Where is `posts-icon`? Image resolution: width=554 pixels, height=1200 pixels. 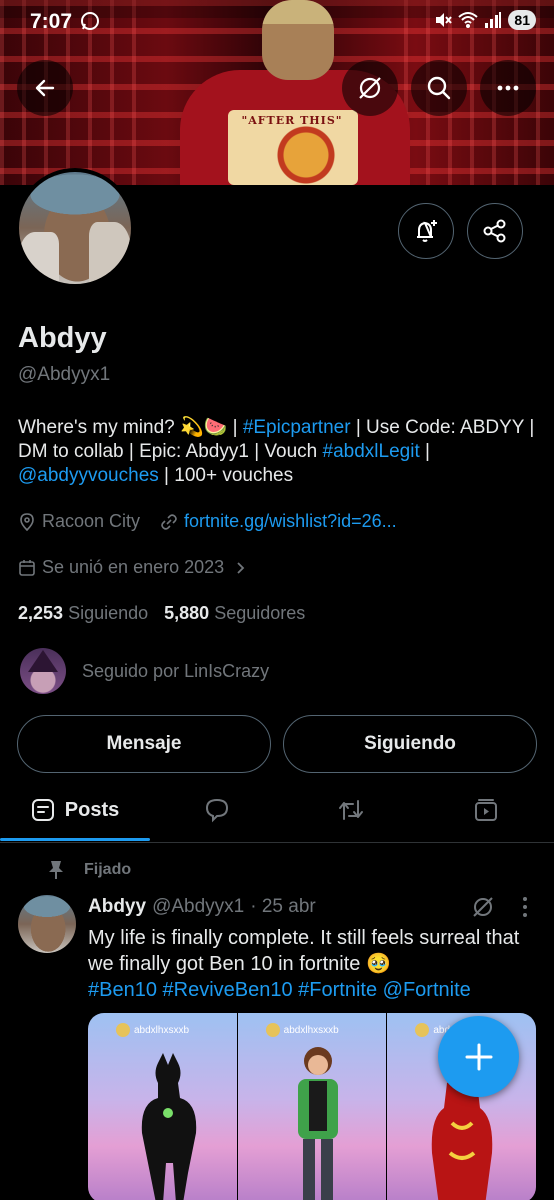
posts-icon is located at coordinates (42, 810).